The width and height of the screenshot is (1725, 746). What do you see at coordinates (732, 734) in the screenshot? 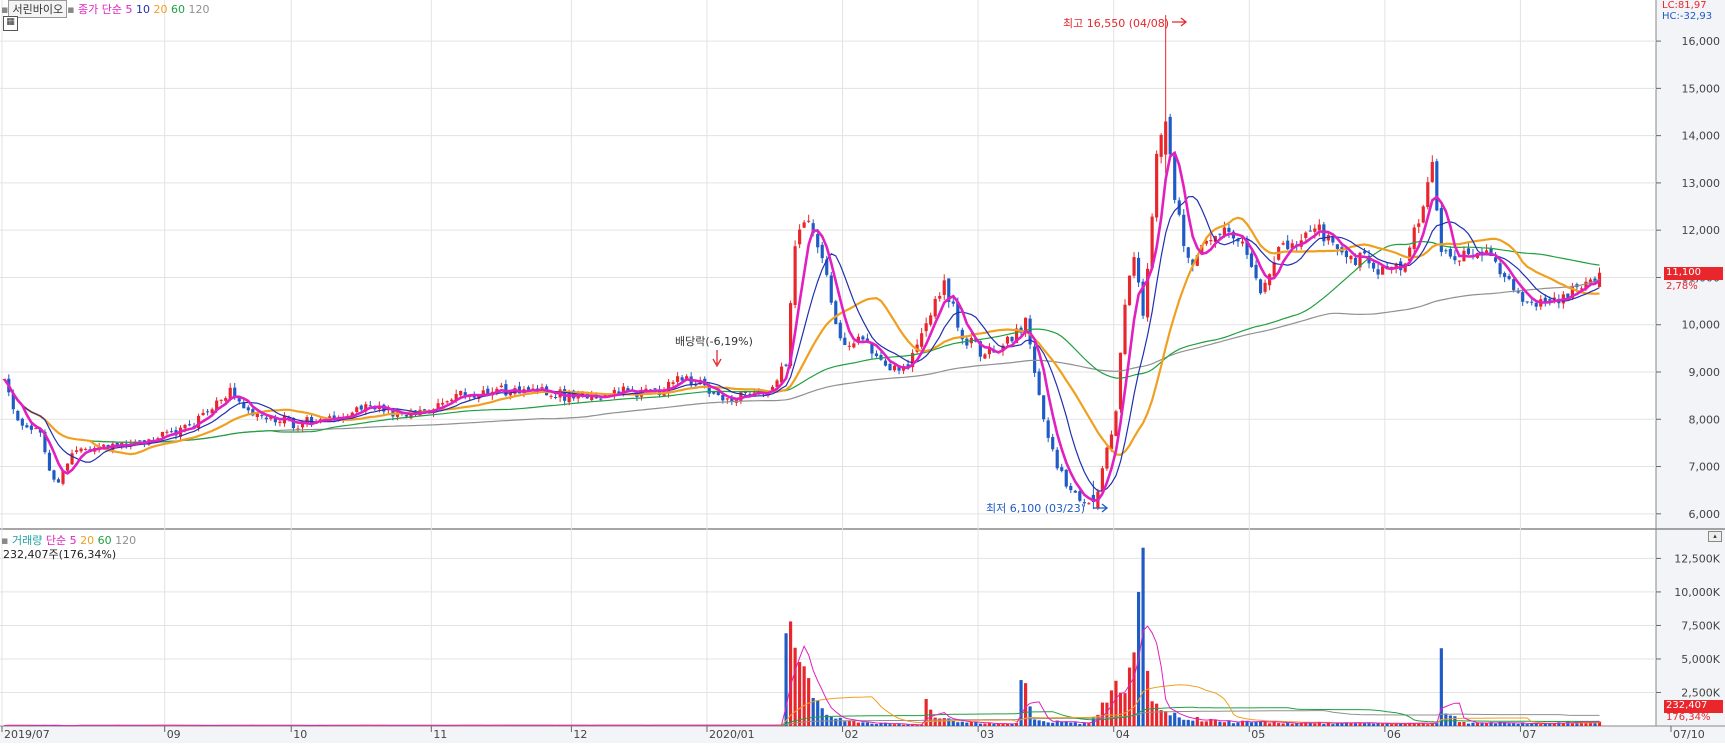
I see `time-tick-label: 2020/01` at bounding box center [732, 734].